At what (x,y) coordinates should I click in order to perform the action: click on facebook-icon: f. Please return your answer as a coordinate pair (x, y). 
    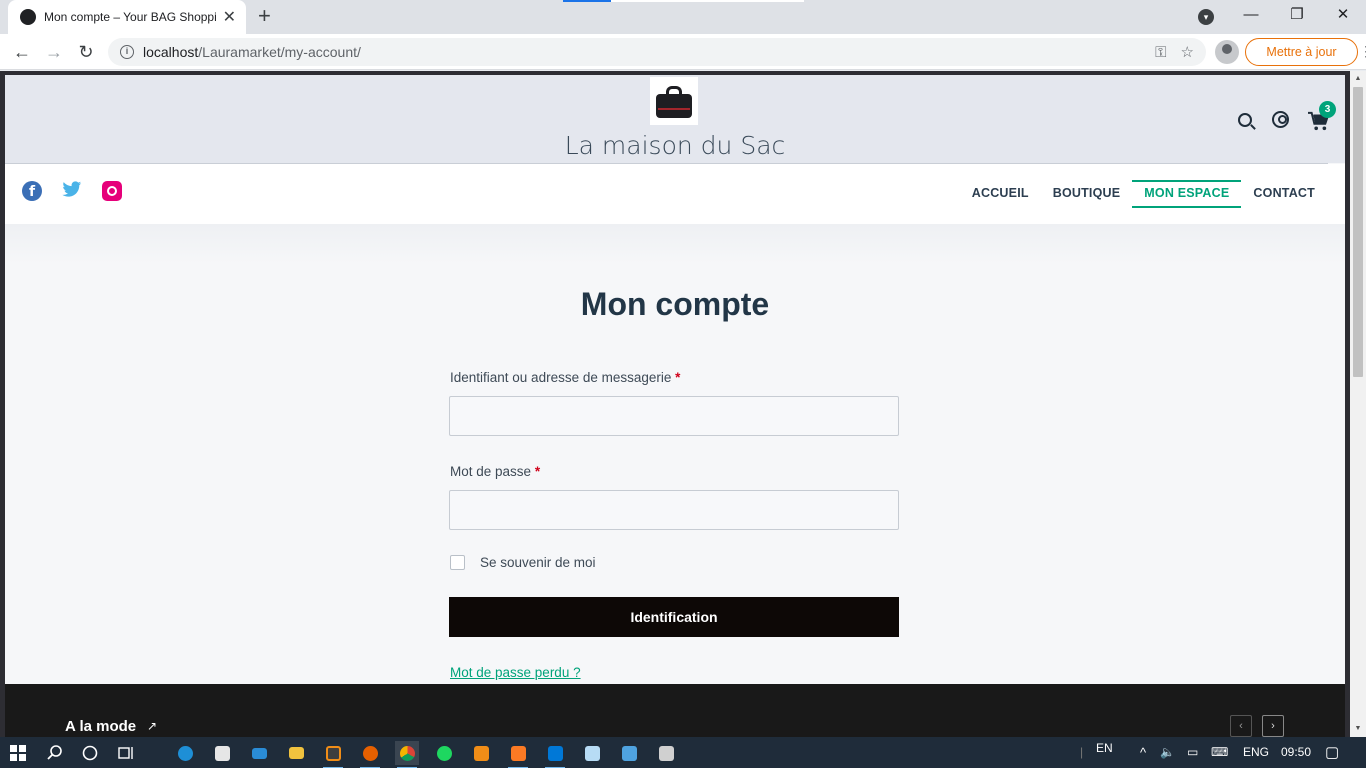
    Looking at the image, I should click on (32, 191).